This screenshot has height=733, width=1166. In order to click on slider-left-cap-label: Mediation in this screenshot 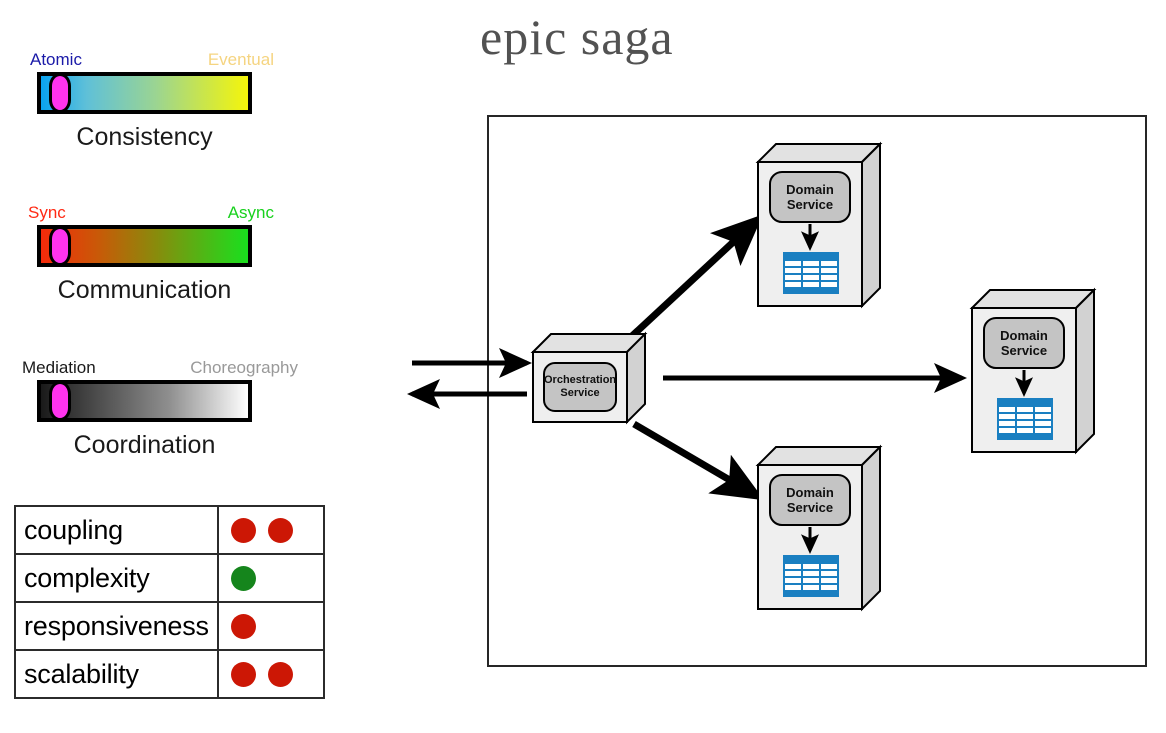, I will do `click(59, 367)`.